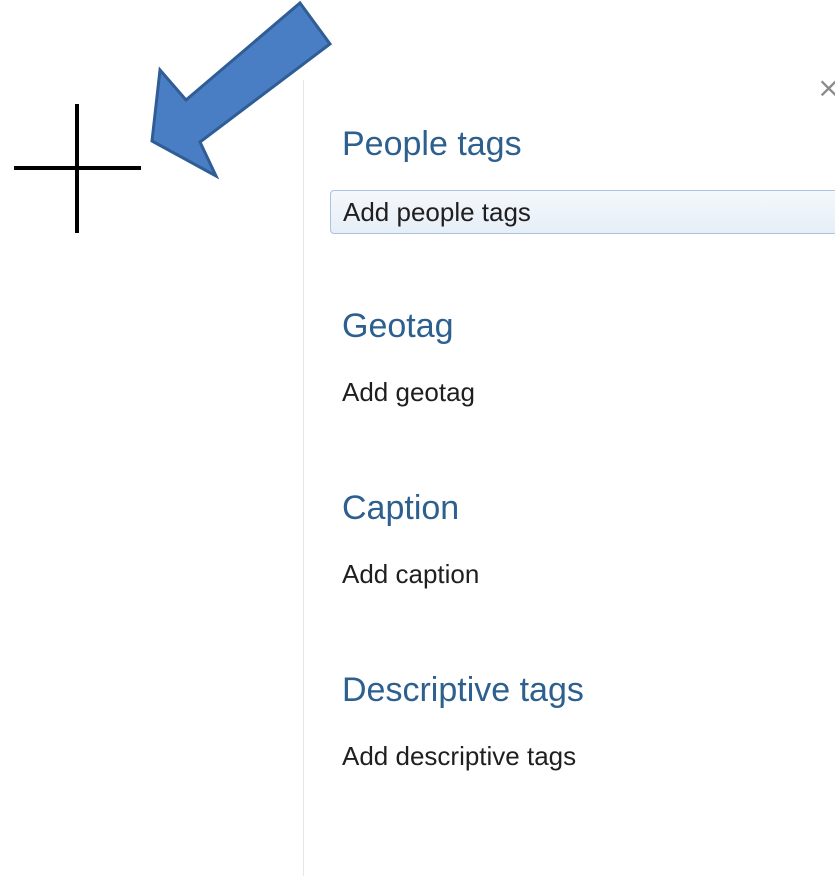 The width and height of the screenshot is (835, 876). What do you see at coordinates (459, 756) in the screenshot?
I see `add-descriptive-tags-link: Add descriptive tags` at bounding box center [459, 756].